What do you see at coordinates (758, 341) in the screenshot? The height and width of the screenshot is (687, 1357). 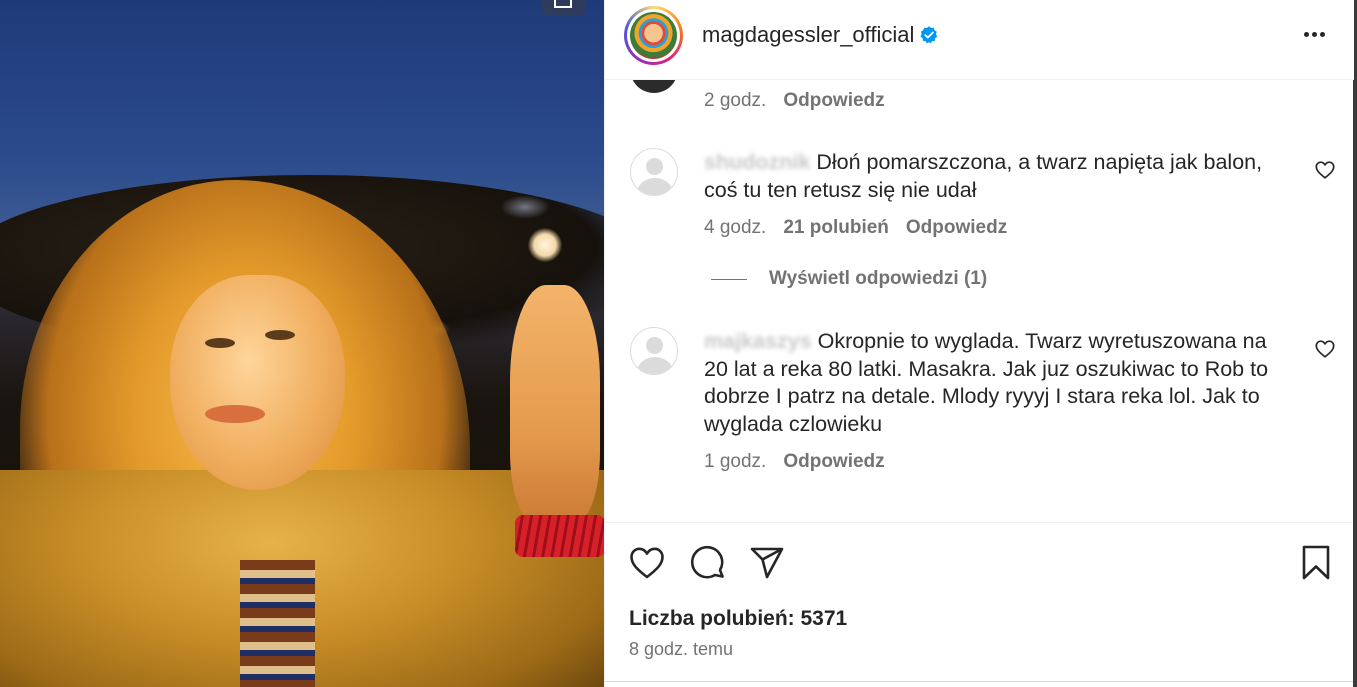 I see `comment-username: majkaszys` at bounding box center [758, 341].